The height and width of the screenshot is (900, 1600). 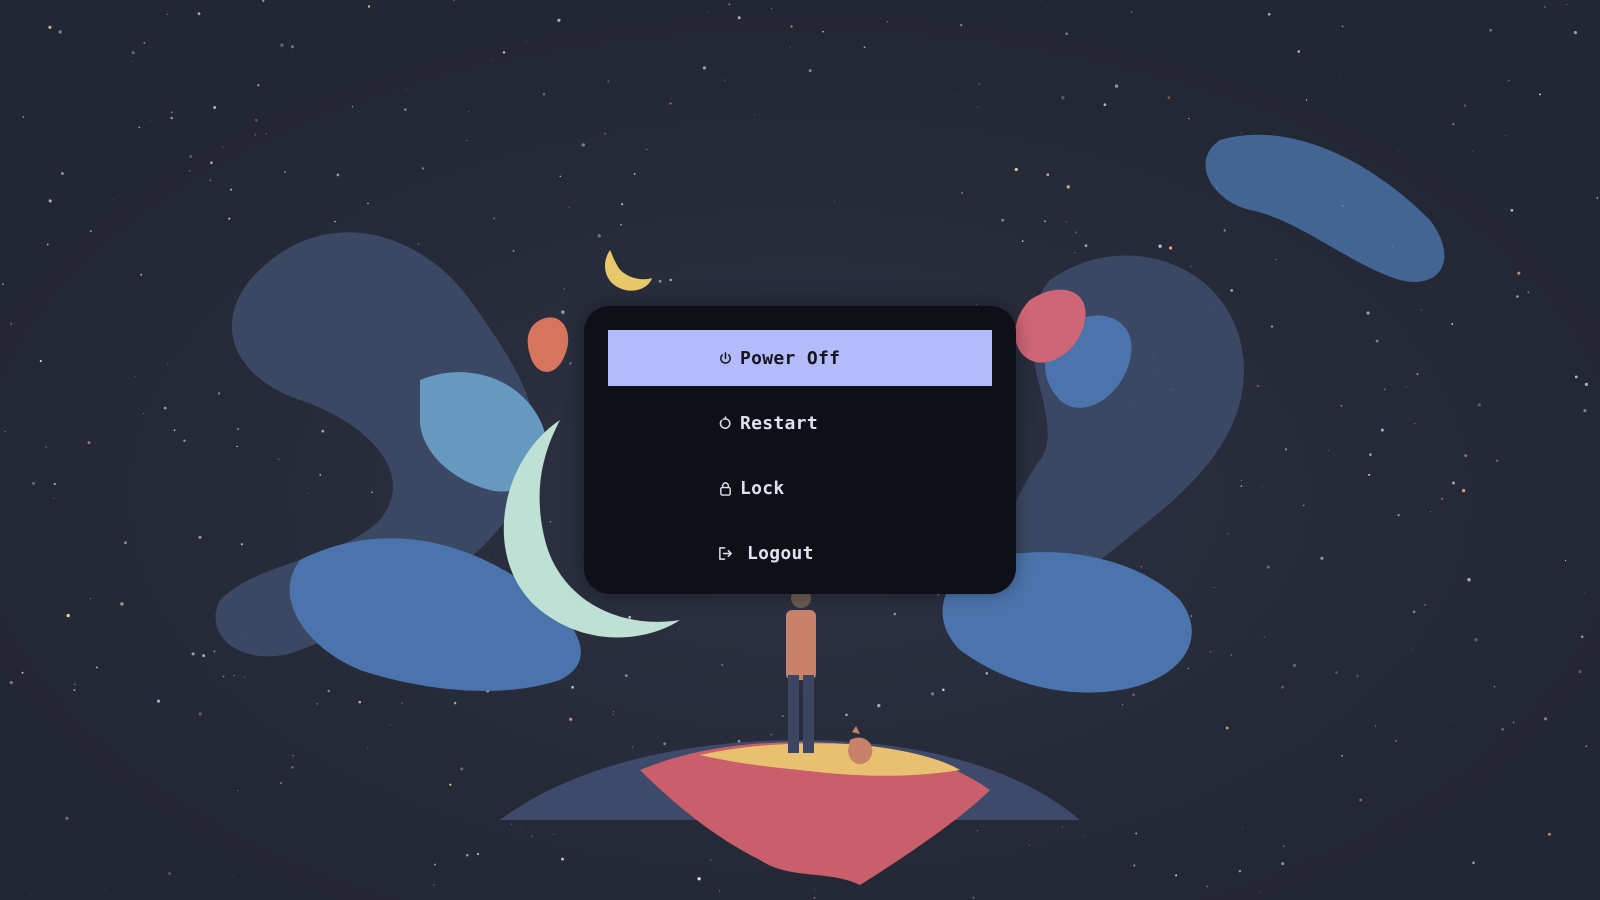 I want to click on lock-option: Lock, so click(x=800, y=488).